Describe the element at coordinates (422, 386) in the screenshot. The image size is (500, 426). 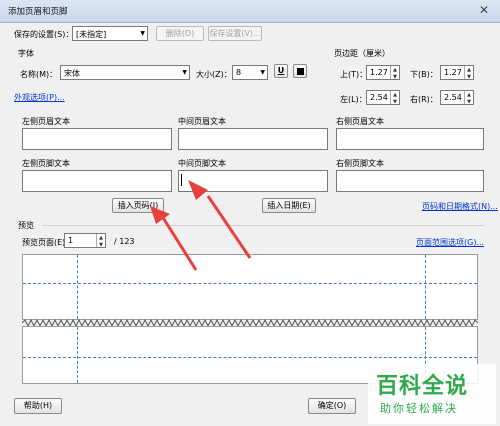
I see `watermark-main-text: 百科全说` at that location.